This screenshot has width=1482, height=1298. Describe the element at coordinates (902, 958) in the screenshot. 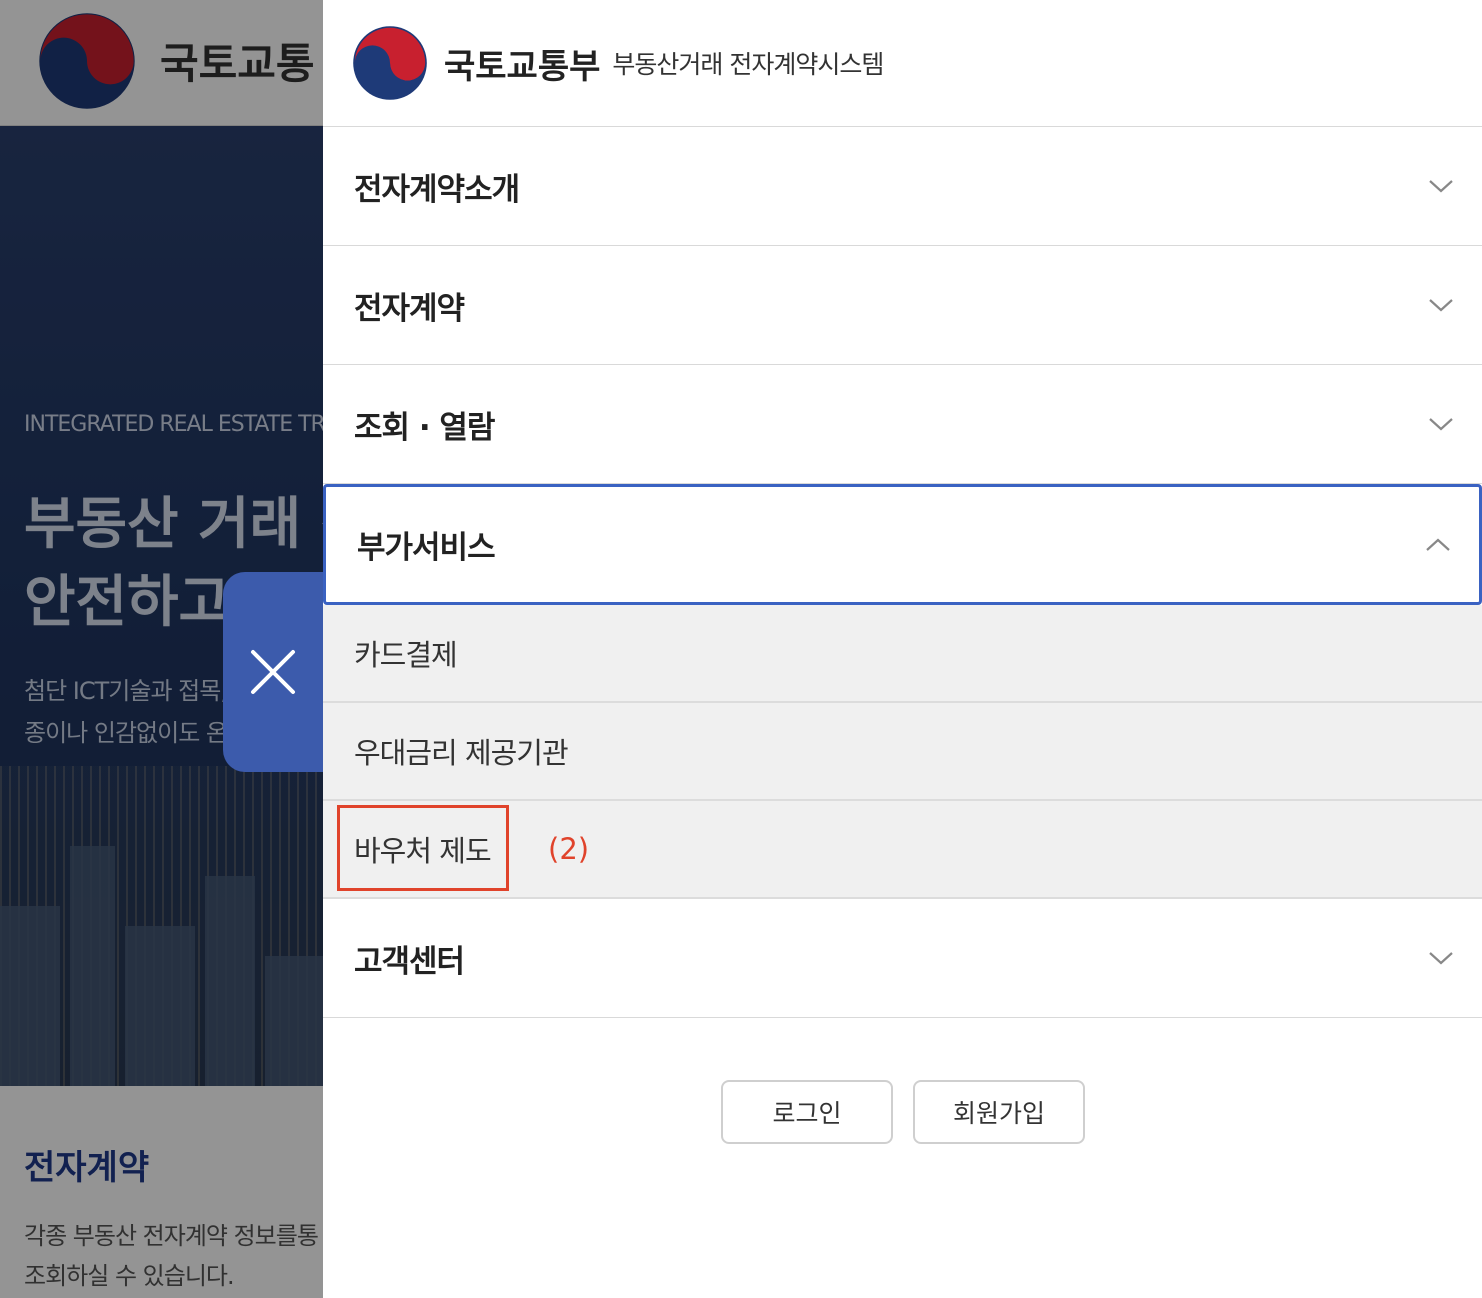

I see `menu-item-customer-center: 고객센터` at that location.